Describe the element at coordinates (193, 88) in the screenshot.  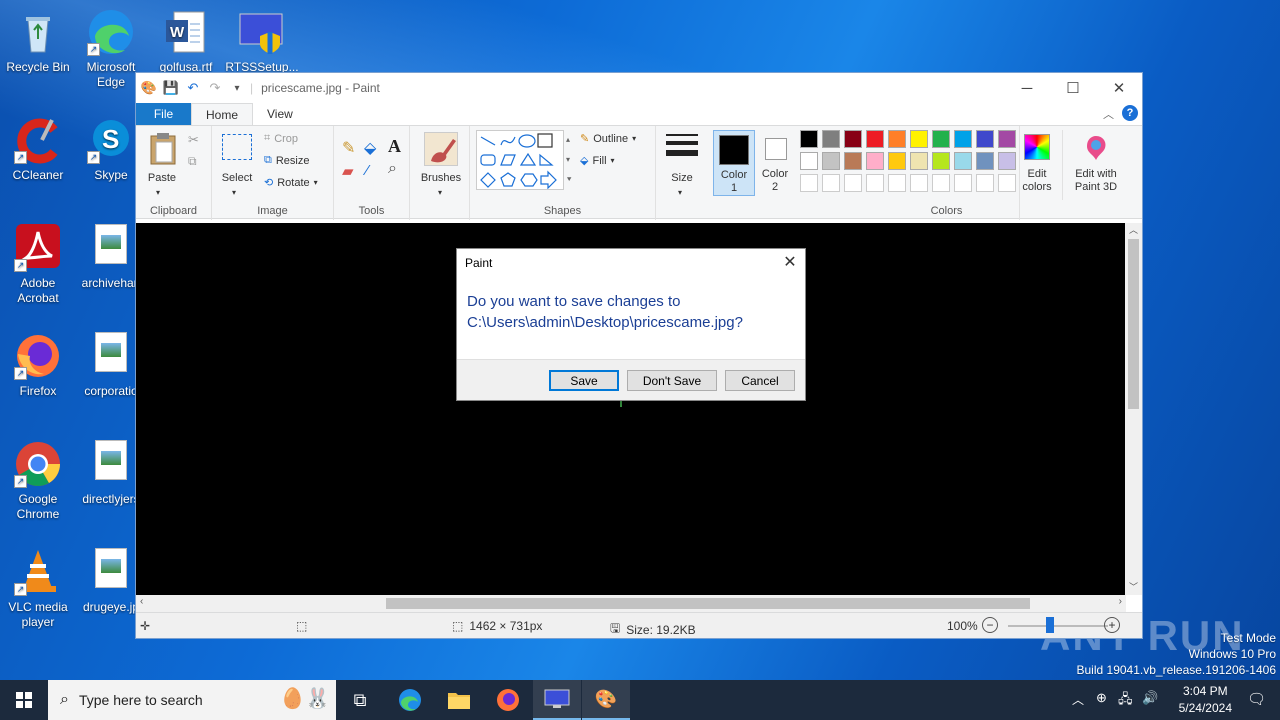
I see `undo-icon: ↶` at that location.